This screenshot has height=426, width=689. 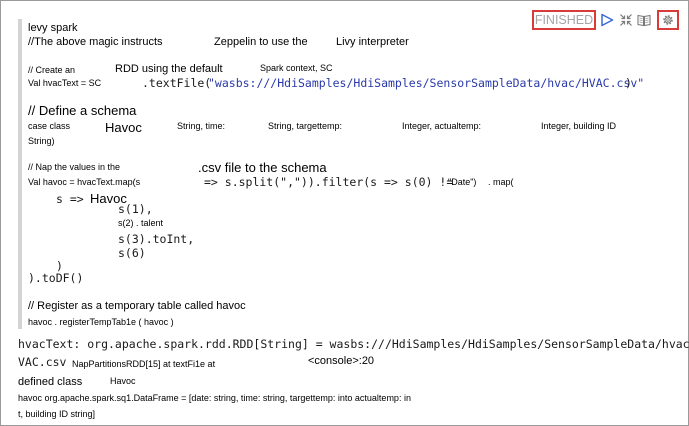 I want to click on code-line: s(2) . talent, so click(x=141, y=223).